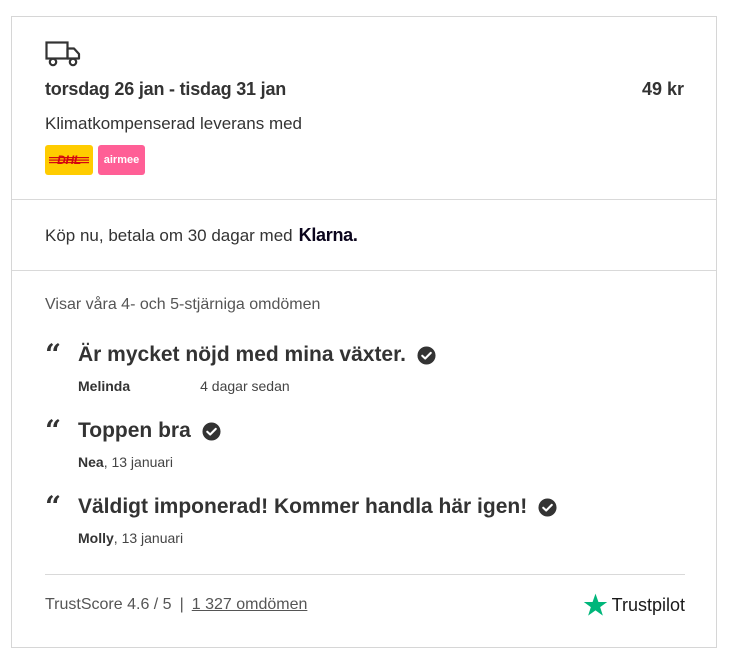 This screenshot has height=664, width=739. I want to click on dhl-logo: DHL, so click(69, 160).